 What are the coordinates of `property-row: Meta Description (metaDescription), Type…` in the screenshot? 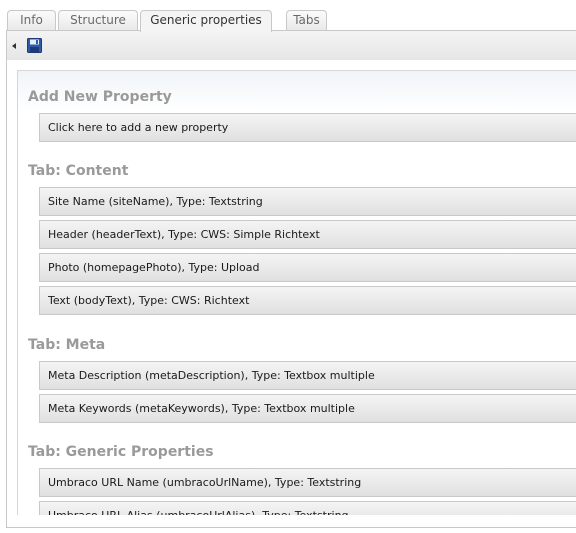 It's located at (307, 375).